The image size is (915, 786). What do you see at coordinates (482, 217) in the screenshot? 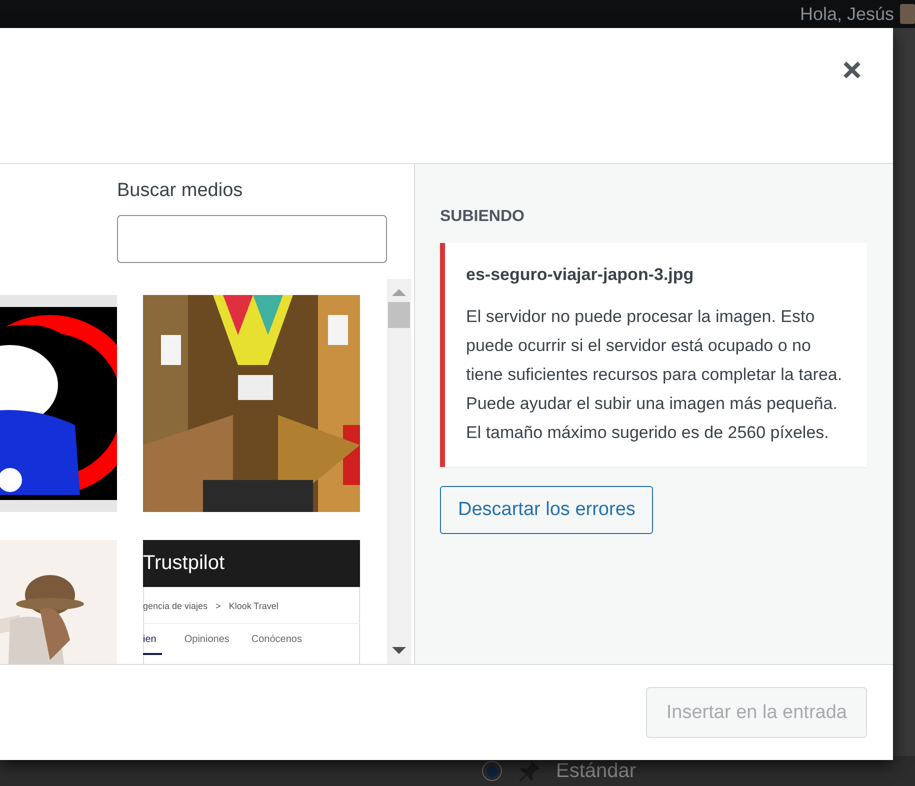
I see `uploading-heading: SUBIENDO` at bounding box center [482, 217].